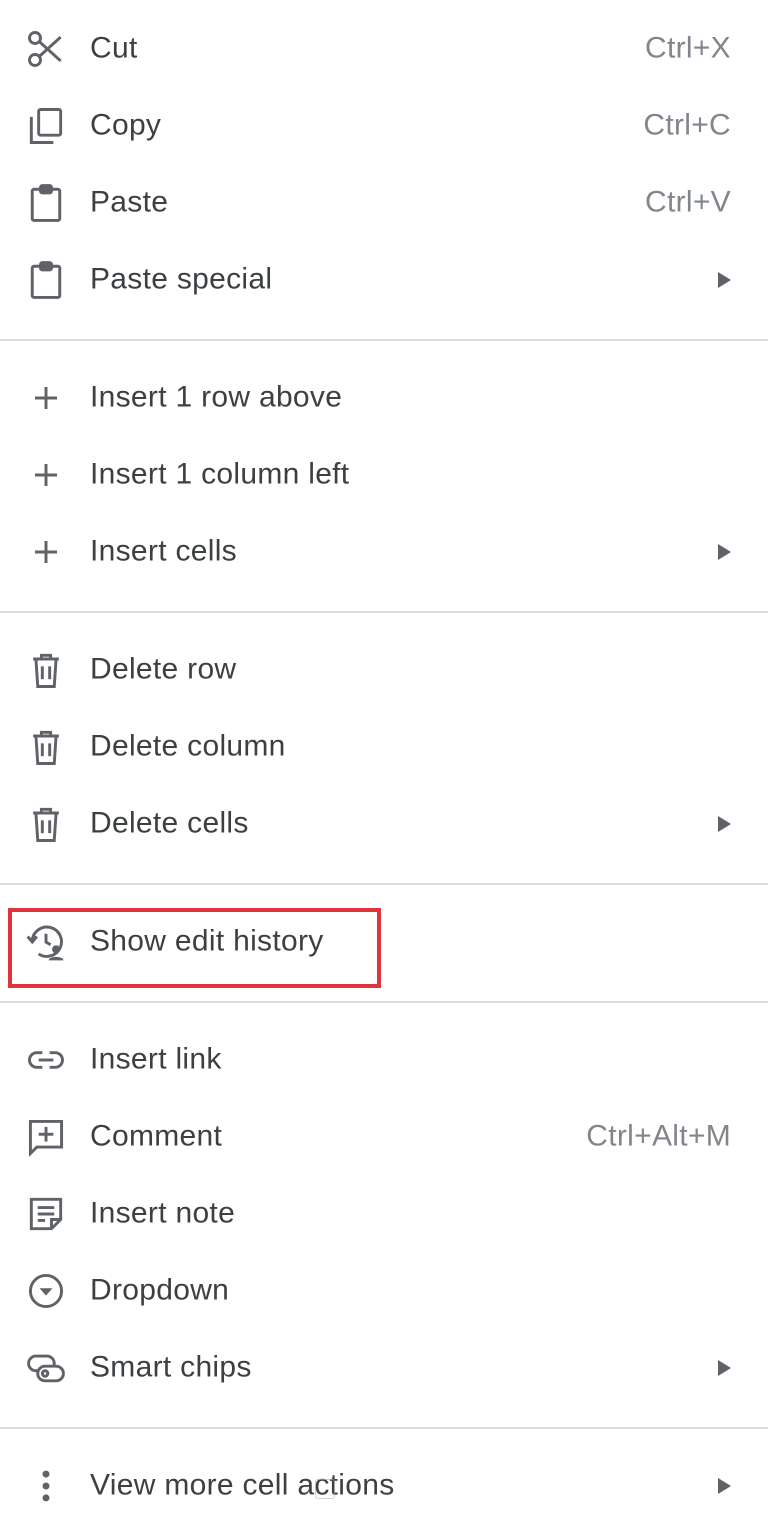 The height and width of the screenshot is (1531, 768). Describe the element at coordinates (384, 279) in the screenshot. I see `menu-item-paste-special: Paste special` at that location.